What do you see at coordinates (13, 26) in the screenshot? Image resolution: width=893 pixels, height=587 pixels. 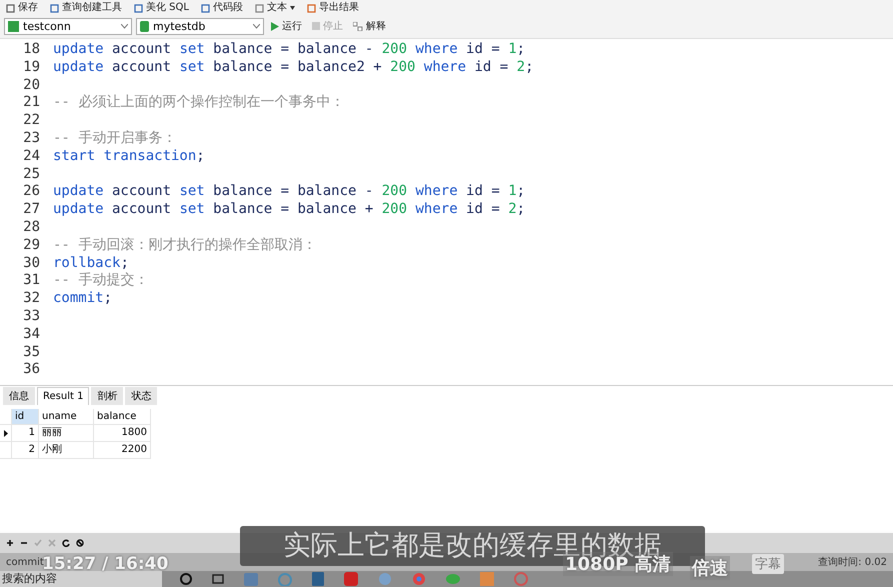 I see `connection-icon` at bounding box center [13, 26].